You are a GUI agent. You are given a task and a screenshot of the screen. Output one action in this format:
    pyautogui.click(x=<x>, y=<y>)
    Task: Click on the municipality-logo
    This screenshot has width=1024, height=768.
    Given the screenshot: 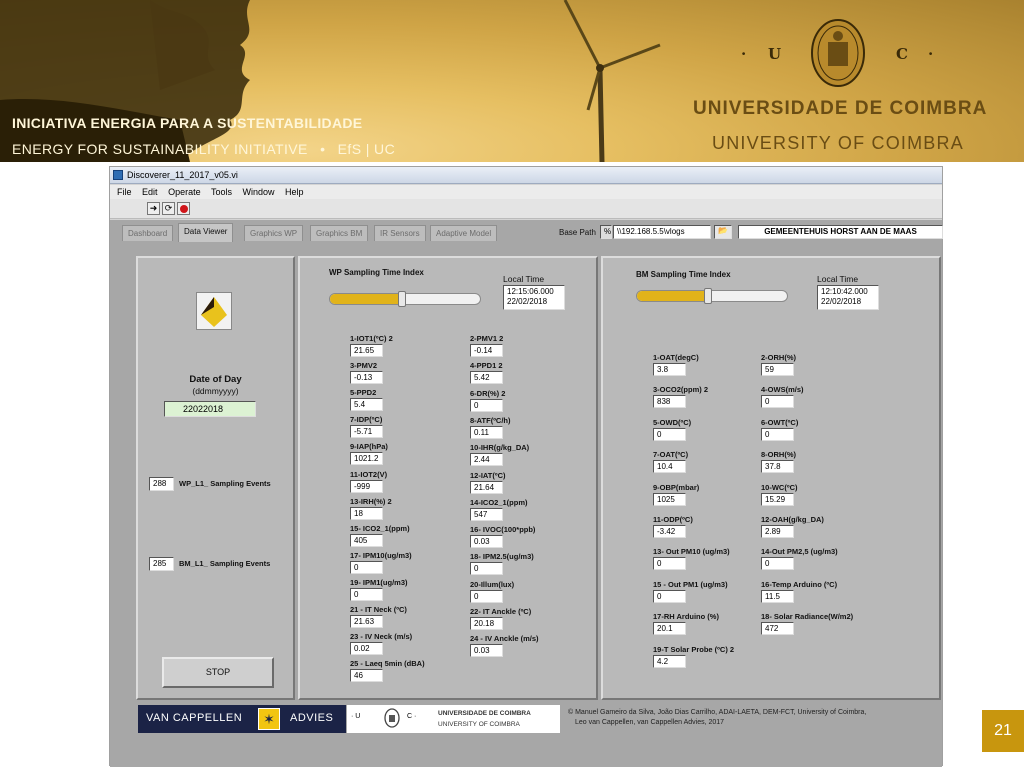 What is the action you would take?
    pyautogui.click(x=214, y=311)
    